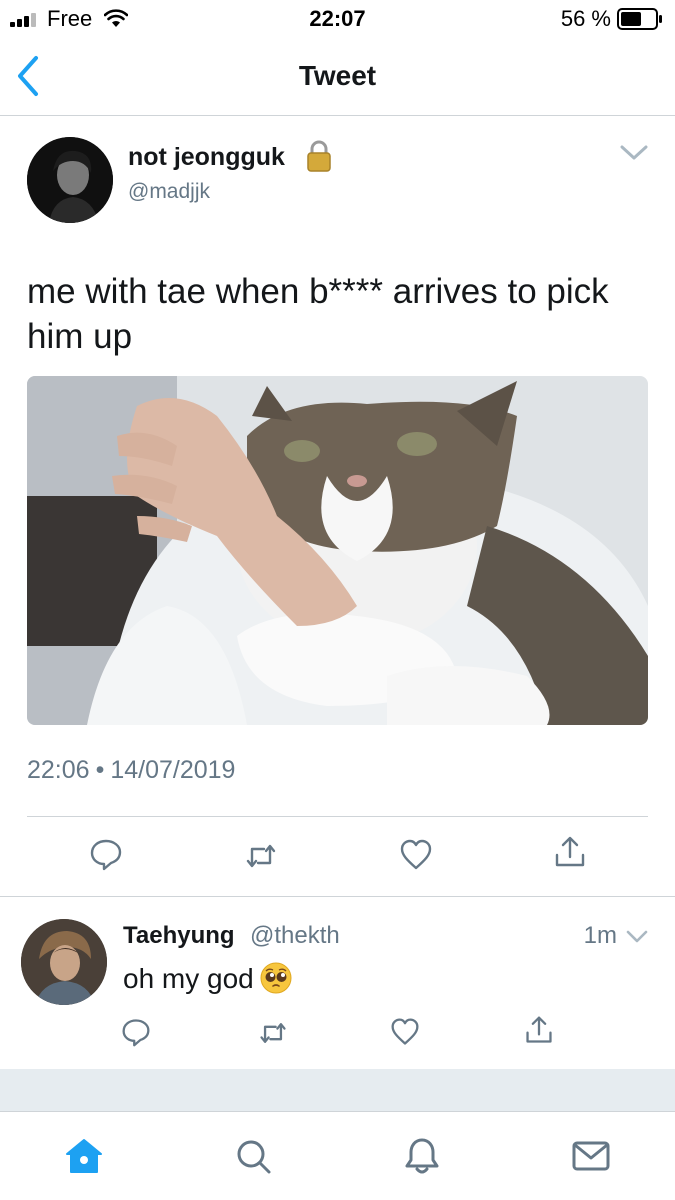 This screenshot has height=1200, width=675. Describe the element at coordinates (253, 1156) in the screenshot. I see `search-icon` at that location.